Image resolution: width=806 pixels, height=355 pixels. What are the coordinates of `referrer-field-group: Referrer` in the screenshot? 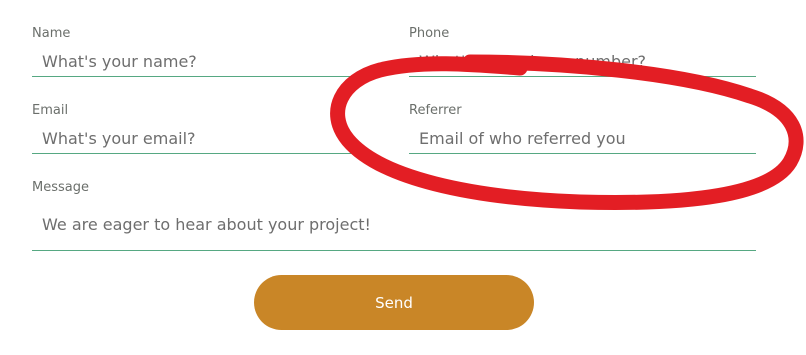 It's located at (582, 129).